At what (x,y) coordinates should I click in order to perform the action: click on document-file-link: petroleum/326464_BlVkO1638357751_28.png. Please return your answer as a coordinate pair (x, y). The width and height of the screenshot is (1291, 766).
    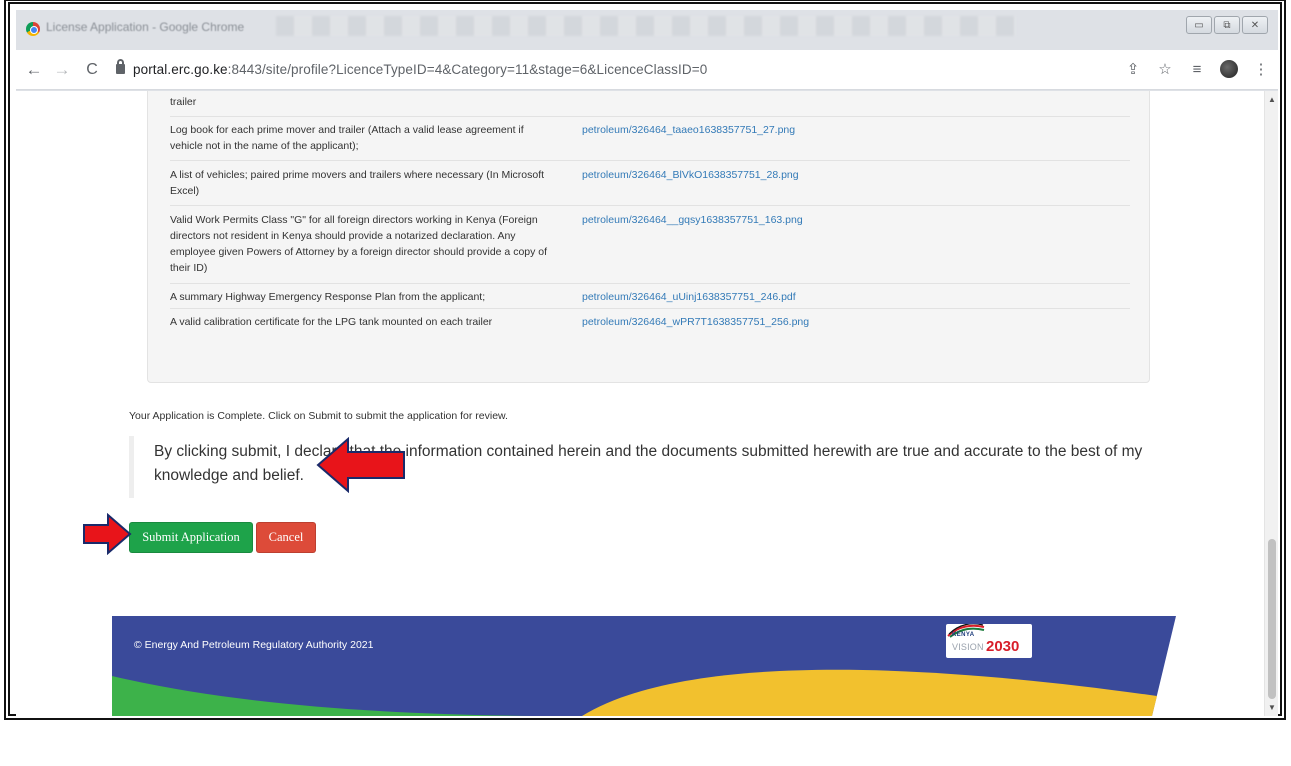
    Looking at the image, I should click on (690, 175).